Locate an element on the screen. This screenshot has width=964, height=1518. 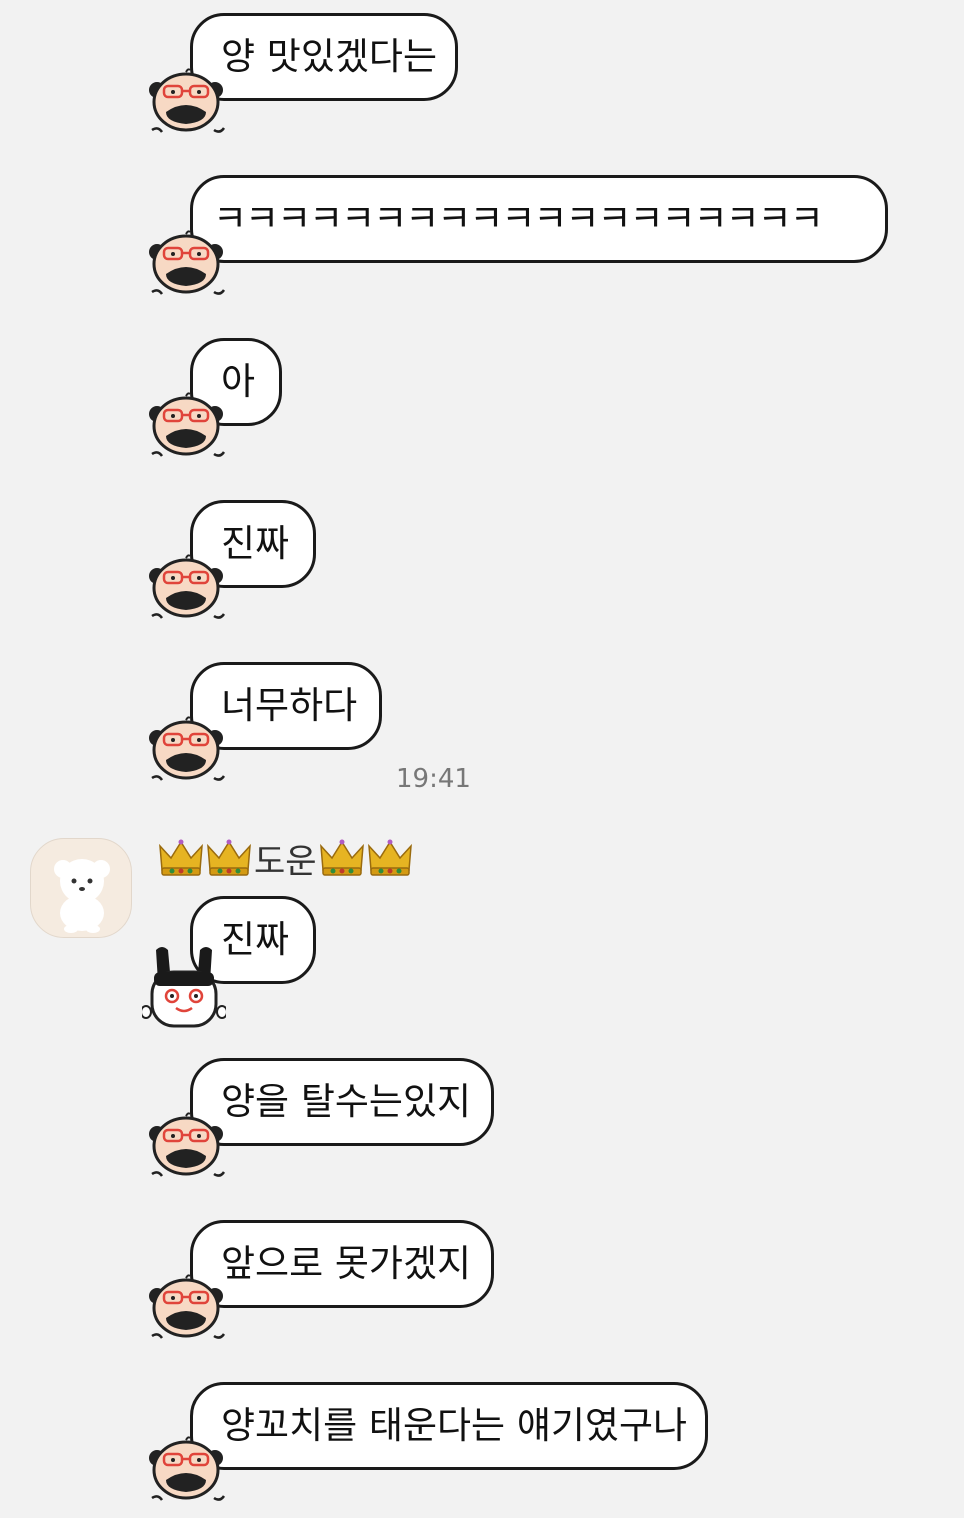
message-bubble: 양꼬치를 태운다는 얘기였구나 is located at coordinates (449, 1426).